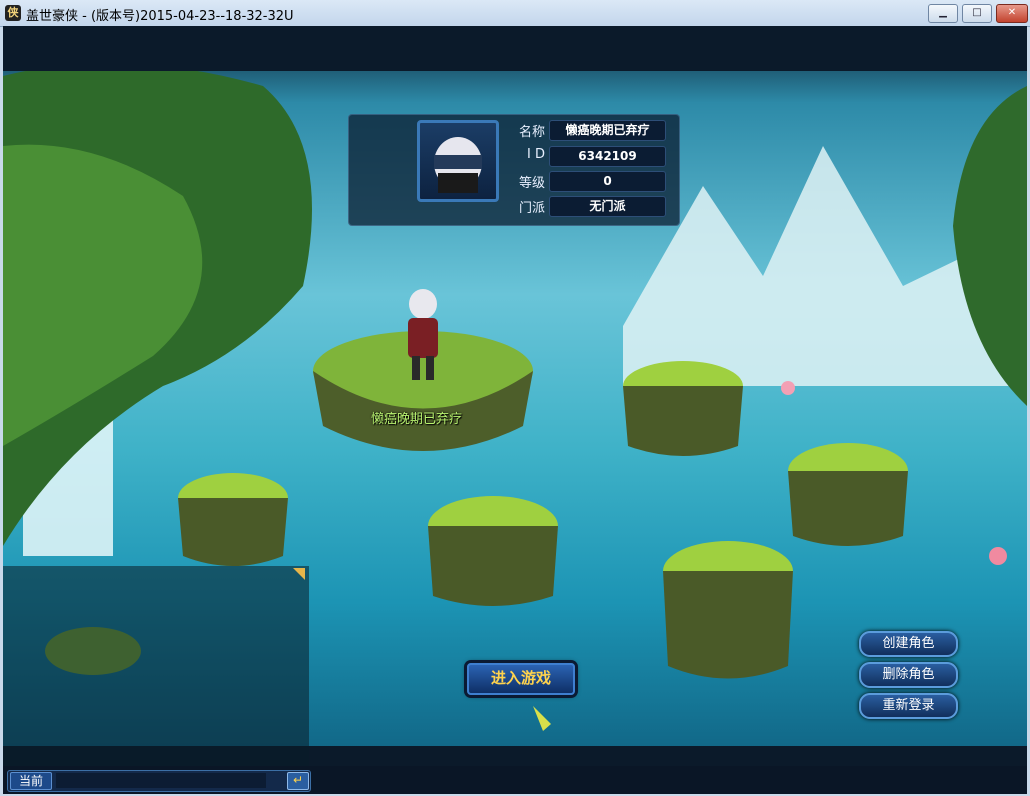  Describe the element at coordinates (458, 165) in the screenshot. I see `character-portrait-icon` at that location.